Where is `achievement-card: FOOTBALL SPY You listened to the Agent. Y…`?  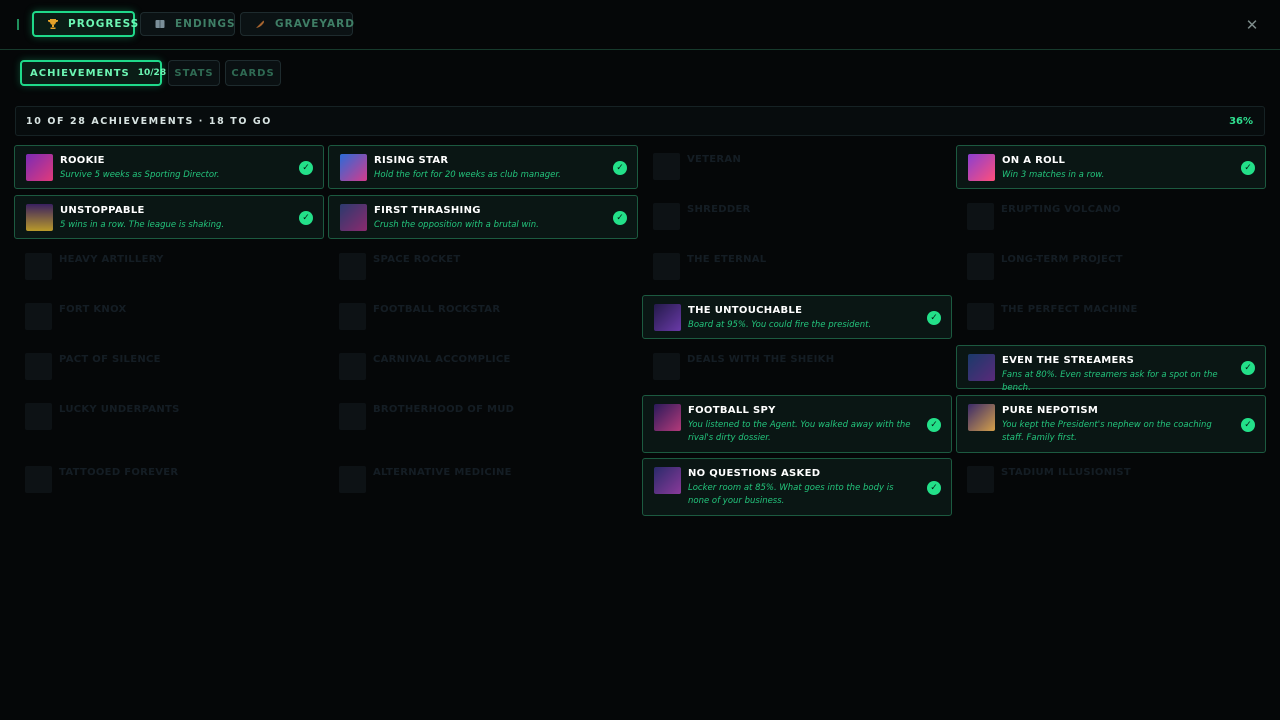
achievement-card: FOOTBALL SPY You listened to the Agent. Y… is located at coordinates (797, 424).